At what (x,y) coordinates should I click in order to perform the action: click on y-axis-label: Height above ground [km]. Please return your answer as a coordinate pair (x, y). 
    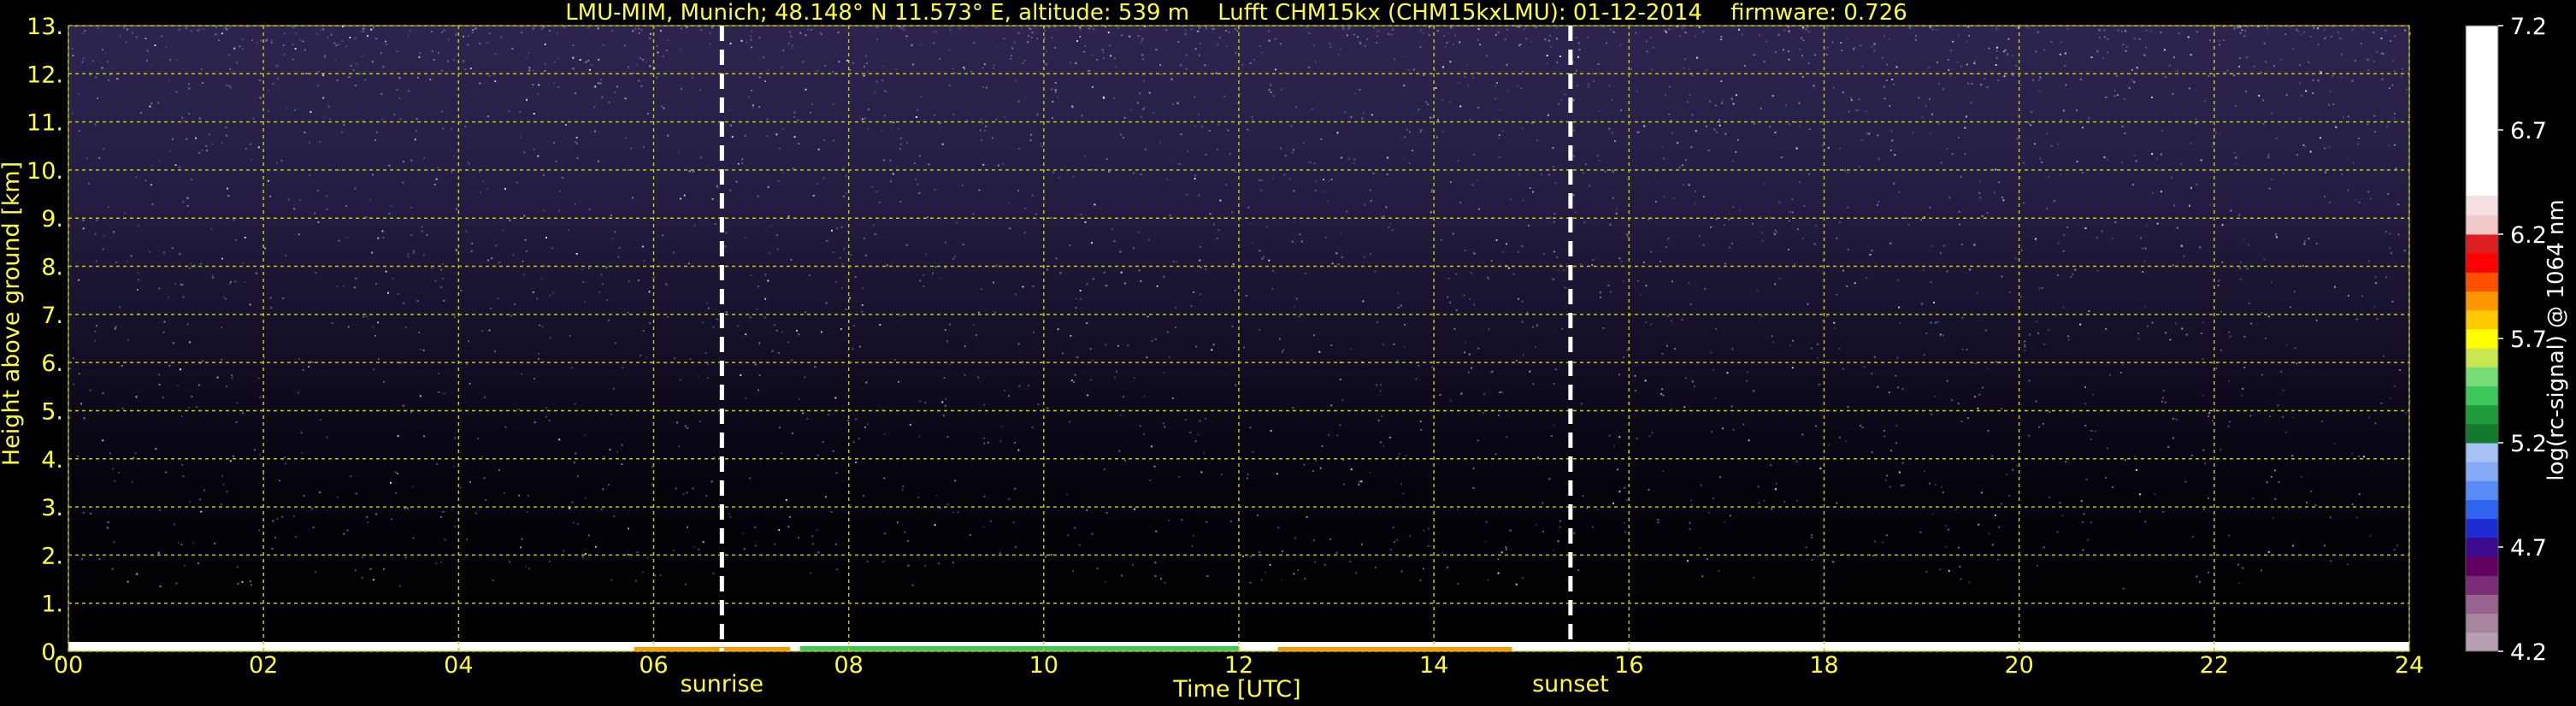
    Looking at the image, I should click on (12, 314).